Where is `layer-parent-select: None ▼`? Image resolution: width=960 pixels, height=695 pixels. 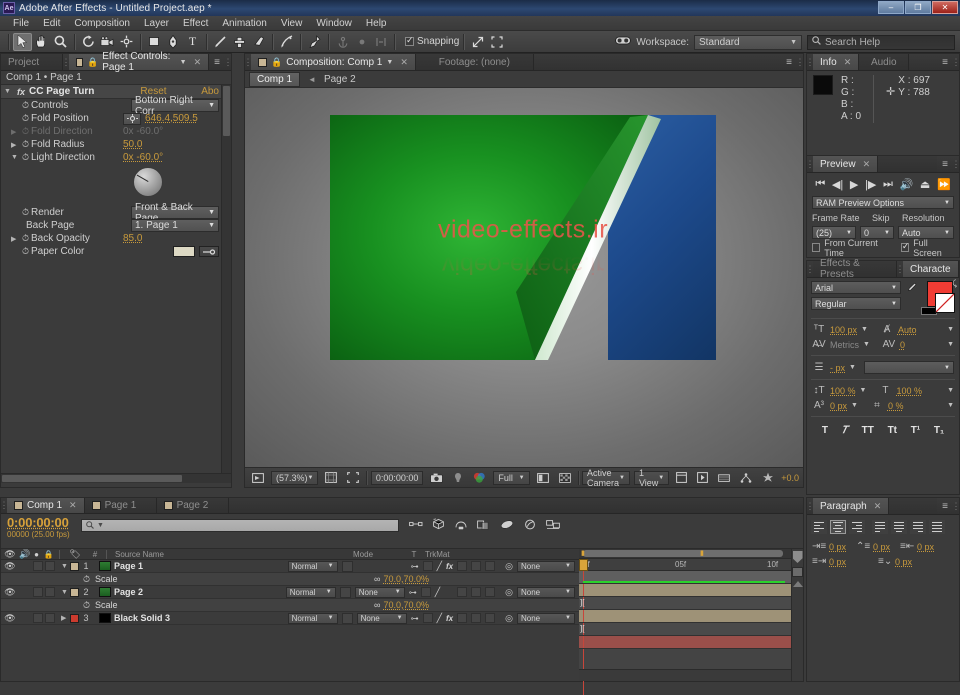 layer-parent-select: None ▼ is located at coordinates (546, 566).